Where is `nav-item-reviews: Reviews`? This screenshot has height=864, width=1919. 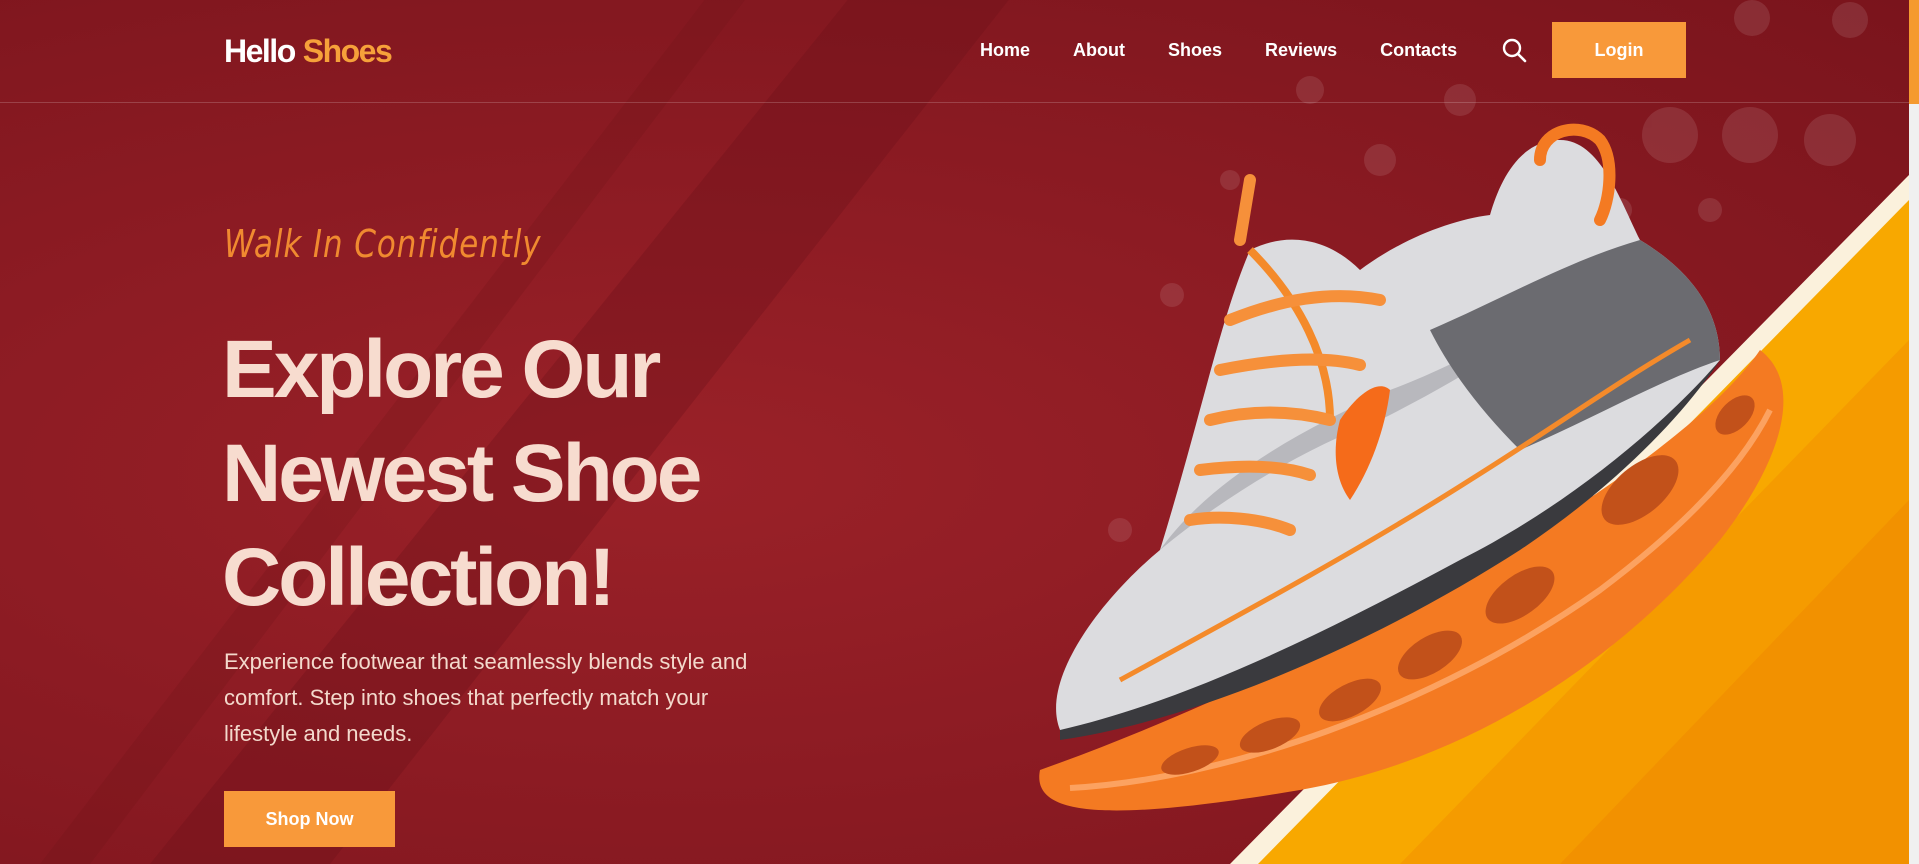 nav-item-reviews: Reviews is located at coordinates (1301, 50).